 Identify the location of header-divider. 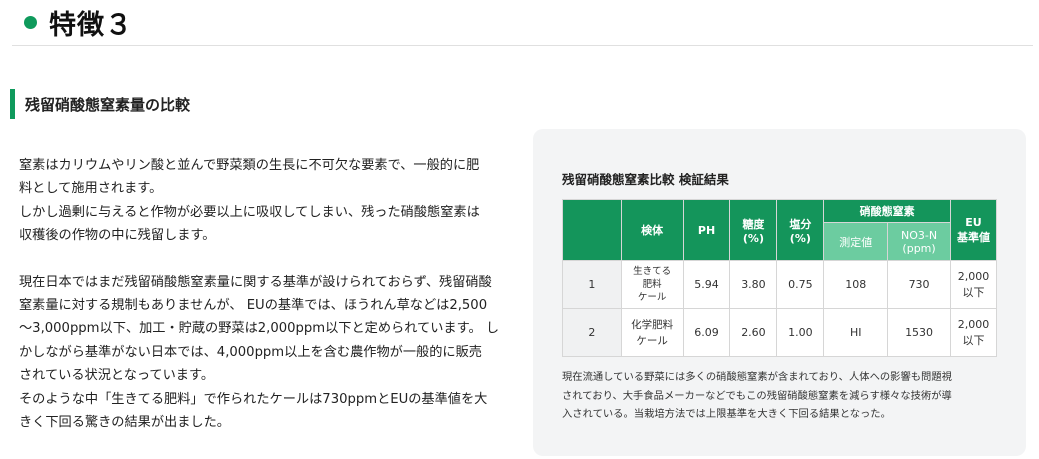
(522, 45).